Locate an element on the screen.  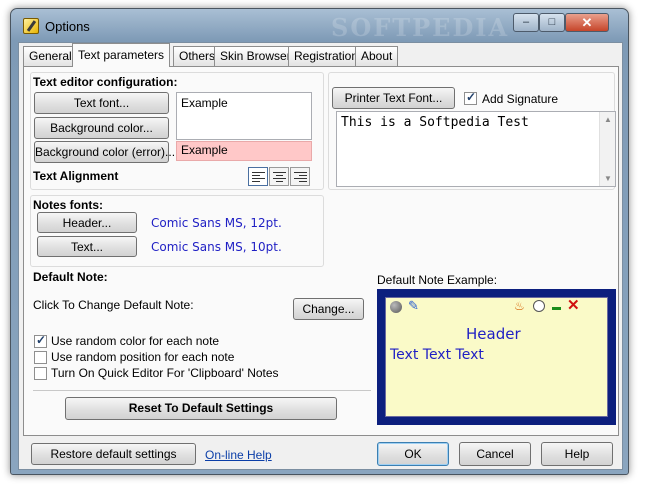
align-center-button is located at coordinates (279, 176).